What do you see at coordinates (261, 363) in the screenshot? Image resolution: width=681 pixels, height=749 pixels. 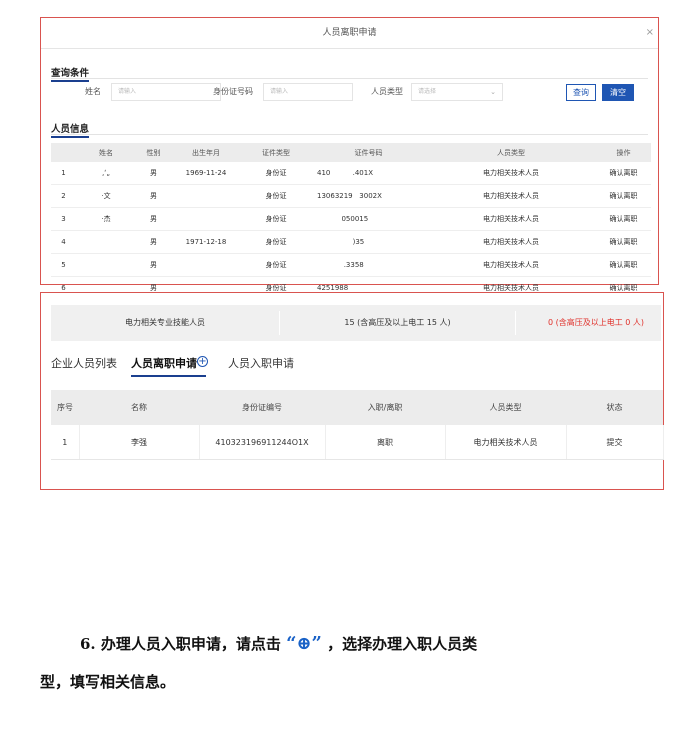 I see `tab-entry-application: 人员入职申请` at bounding box center [261, 363].